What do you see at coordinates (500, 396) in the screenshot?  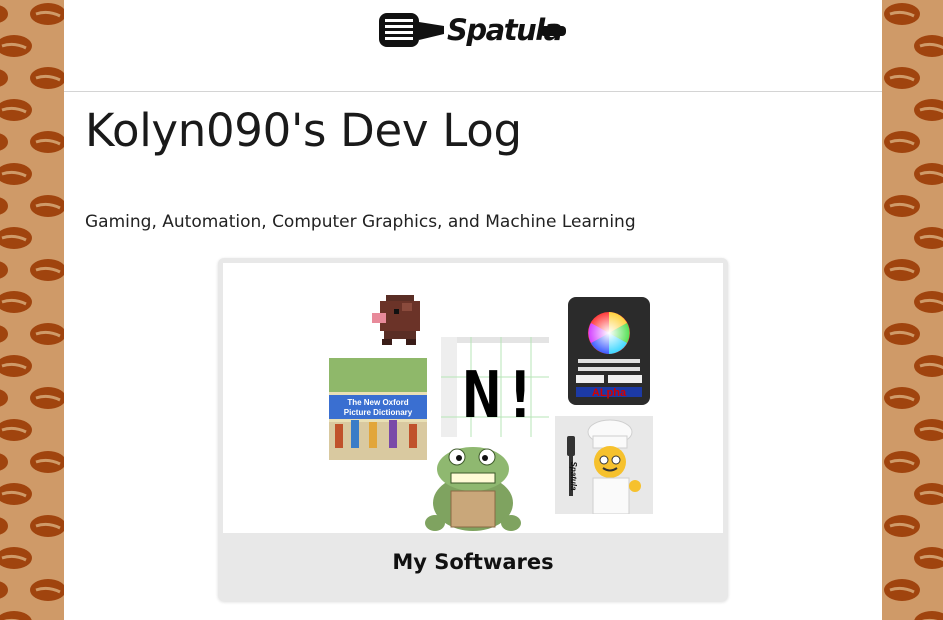 I see `n-glyph-text: N!` at bounding box center [500, 396].